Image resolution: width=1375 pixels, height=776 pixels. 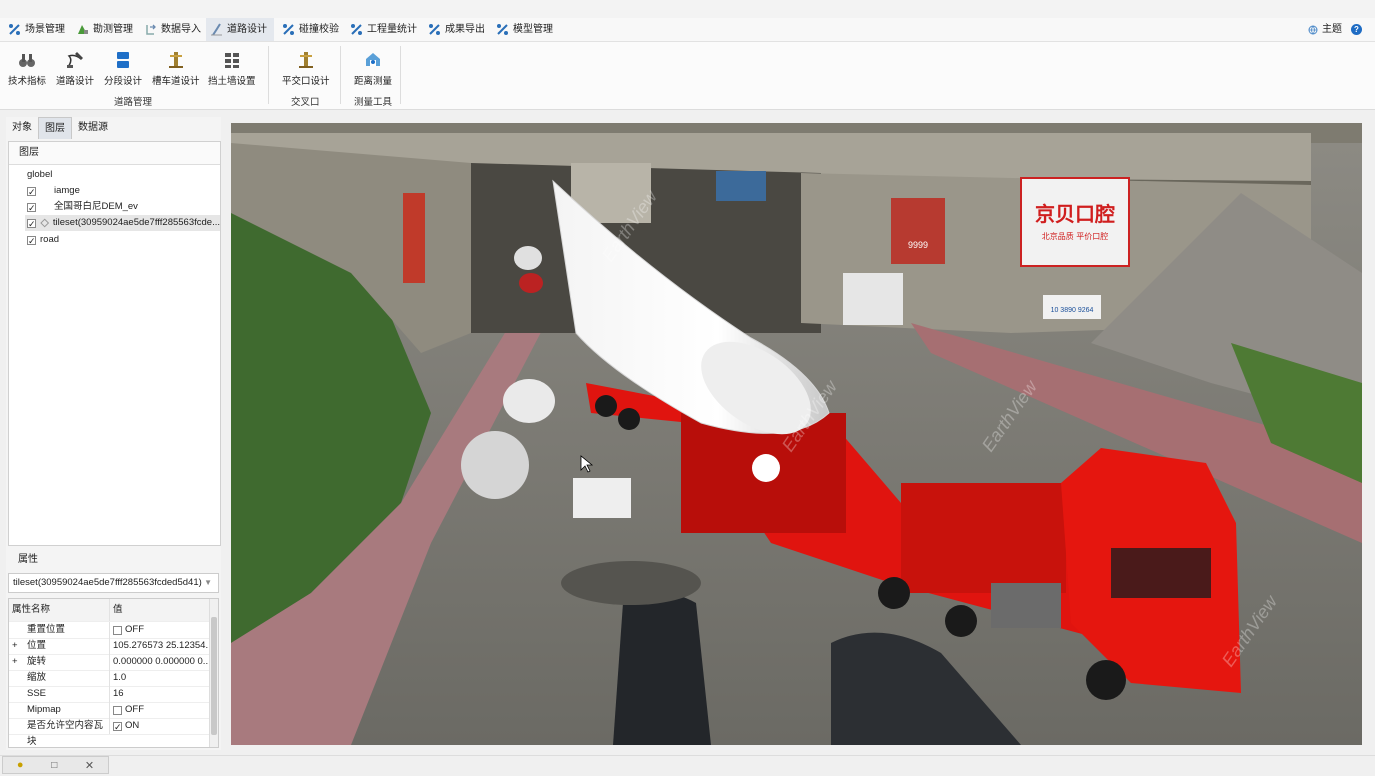 I want to click on layer-label: iamge, so click(x=67, y=190).